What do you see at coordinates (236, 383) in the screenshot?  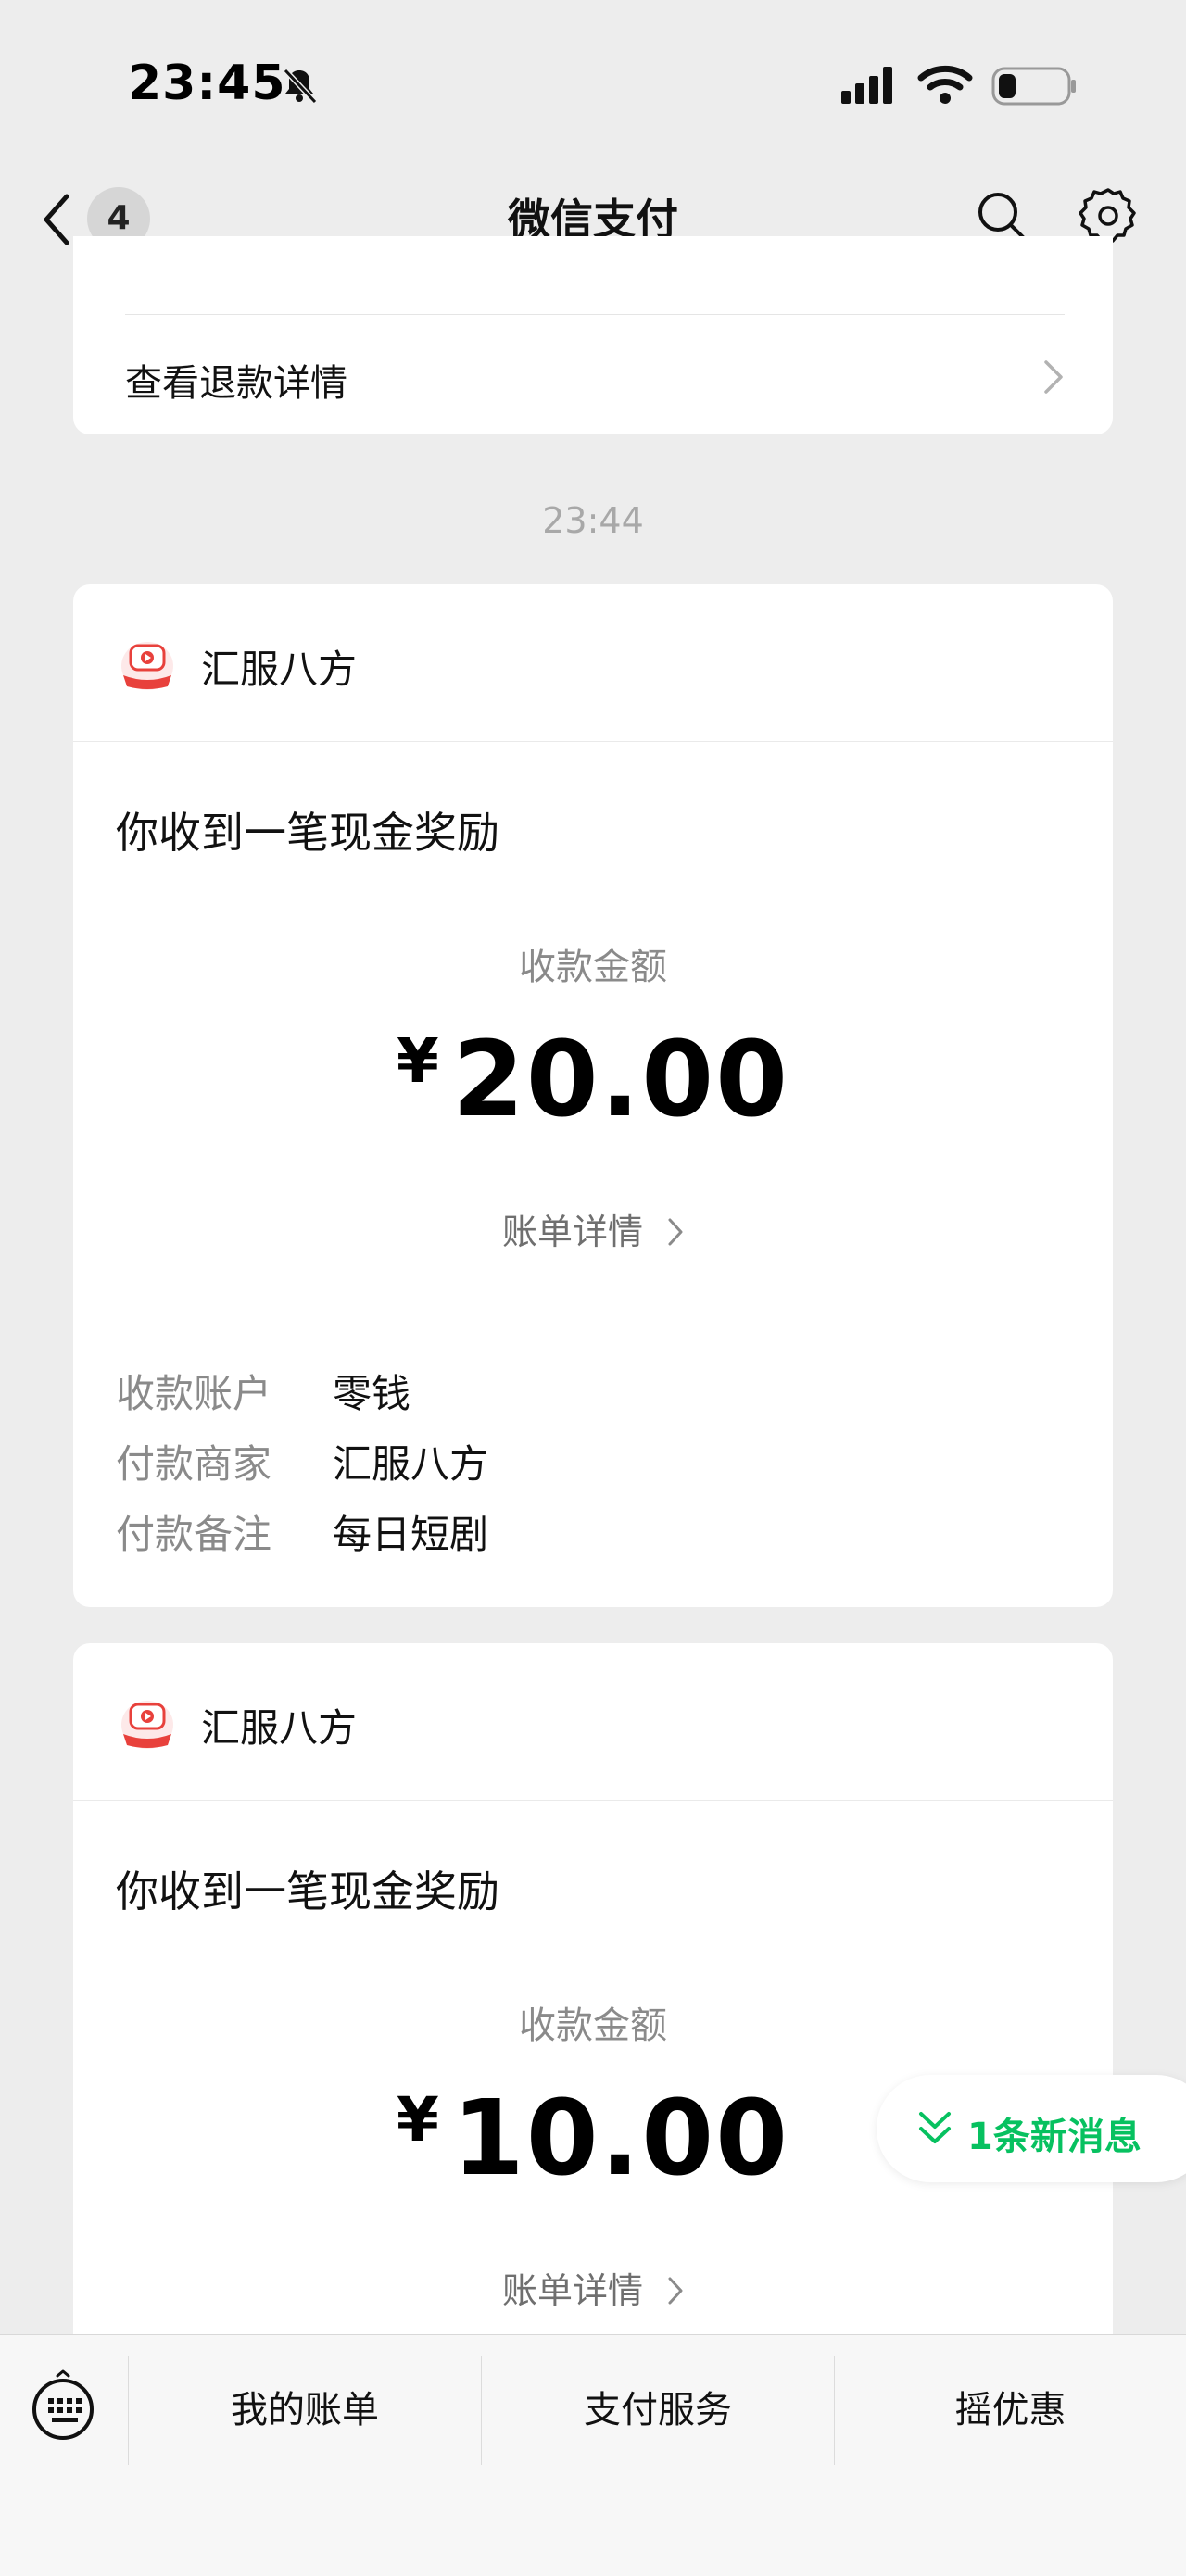 I see `refund-details-label: 查看退款详情` at bounding box center [236, 383].